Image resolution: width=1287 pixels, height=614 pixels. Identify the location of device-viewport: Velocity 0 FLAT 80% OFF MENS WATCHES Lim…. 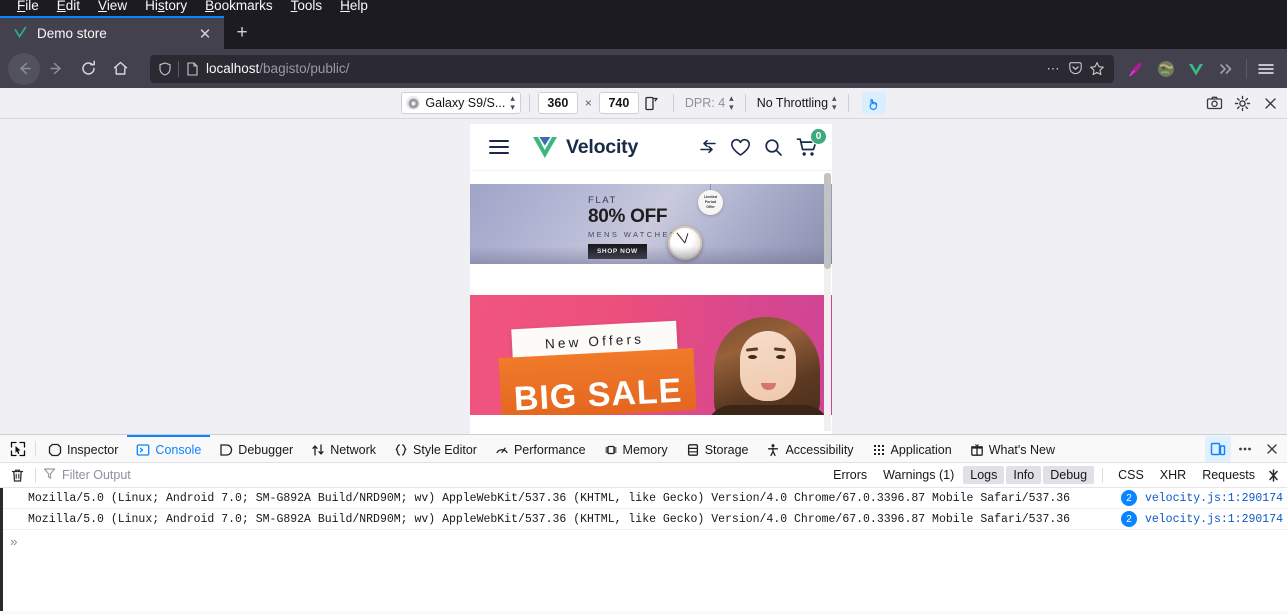
(651, 279).